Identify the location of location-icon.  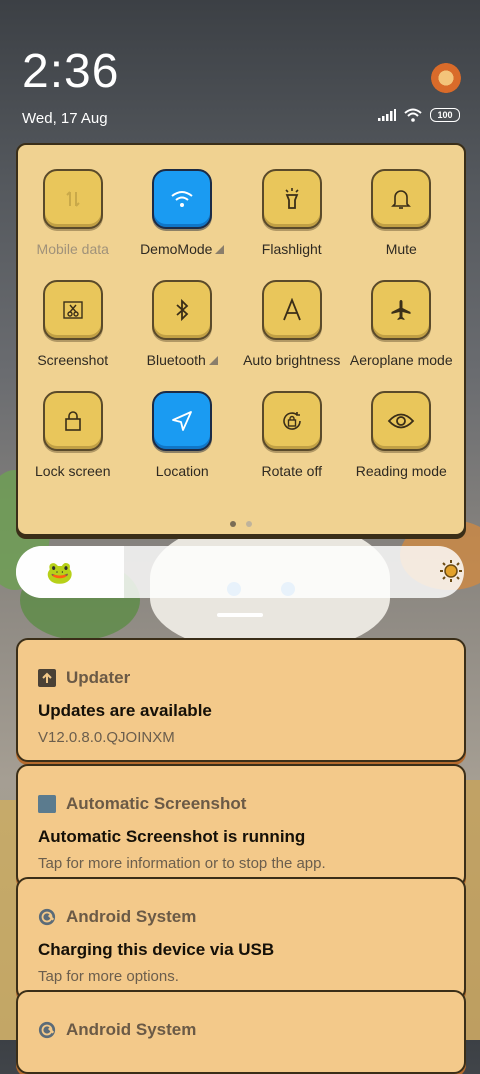
(182, 421).